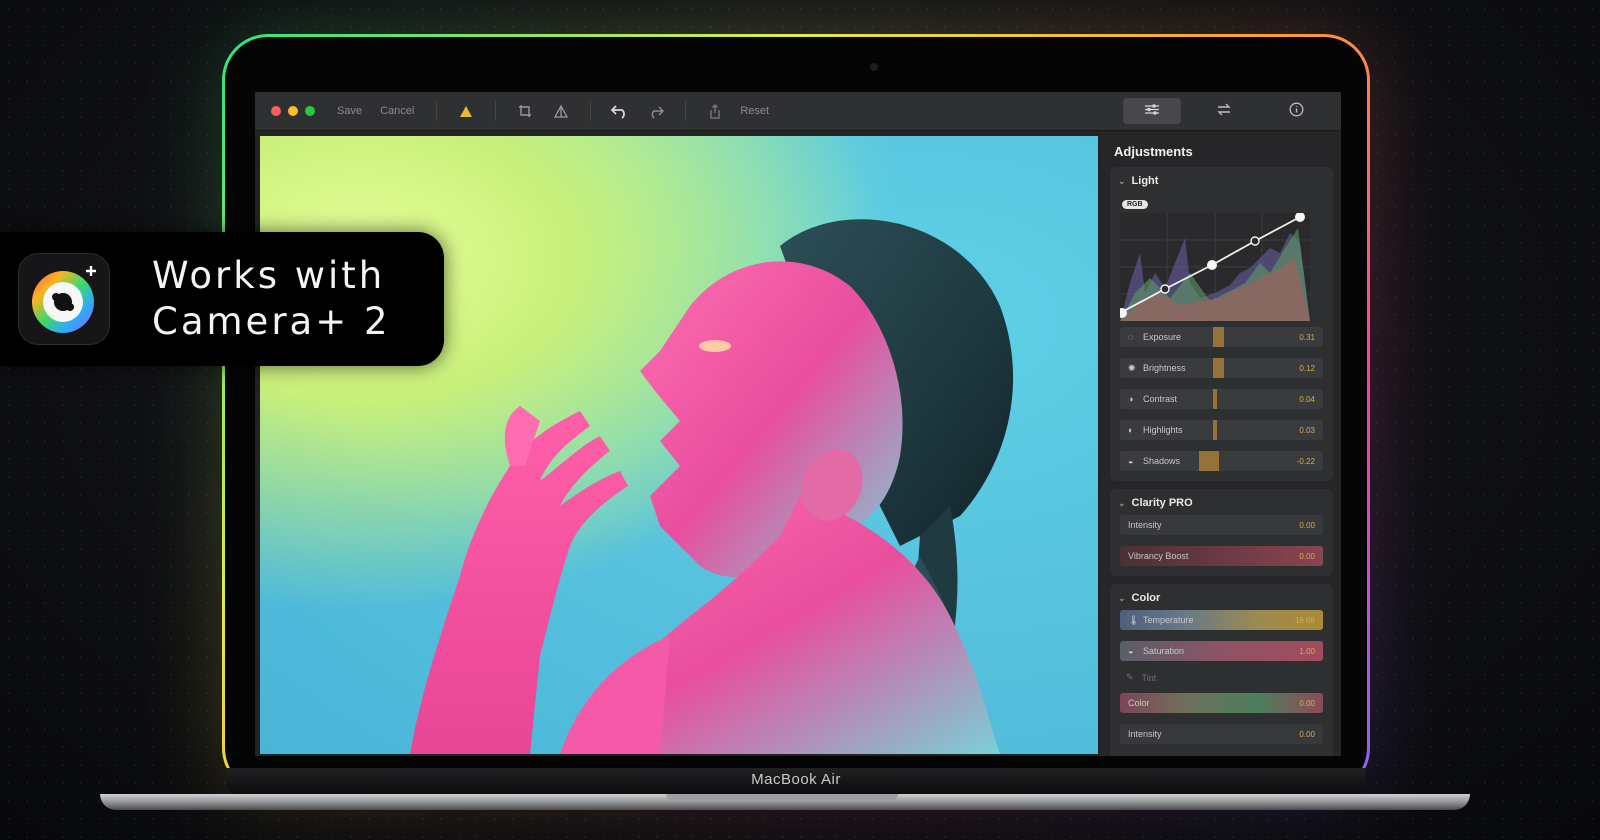 The image size is (1600, 840). What do you see at coordinates (1139, 703) in the screenshot?
I see `slider-label: Color` at bounding box center [1139, 703].